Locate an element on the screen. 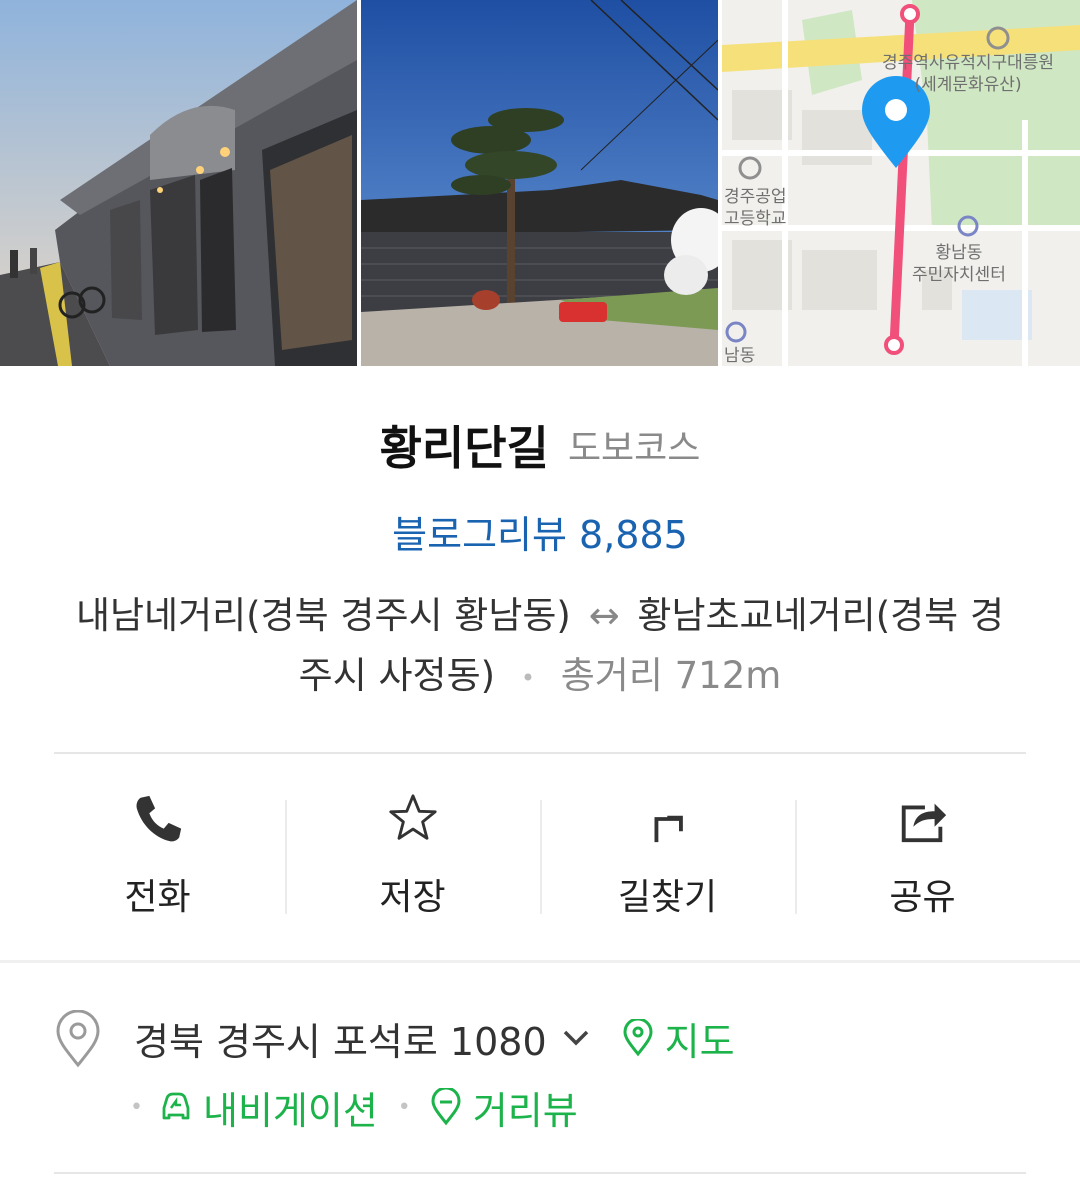 The height and width of the screenshot is (1177, 1080). map-label-school-line1: 경주공업 is located at coordinates (755, 197).